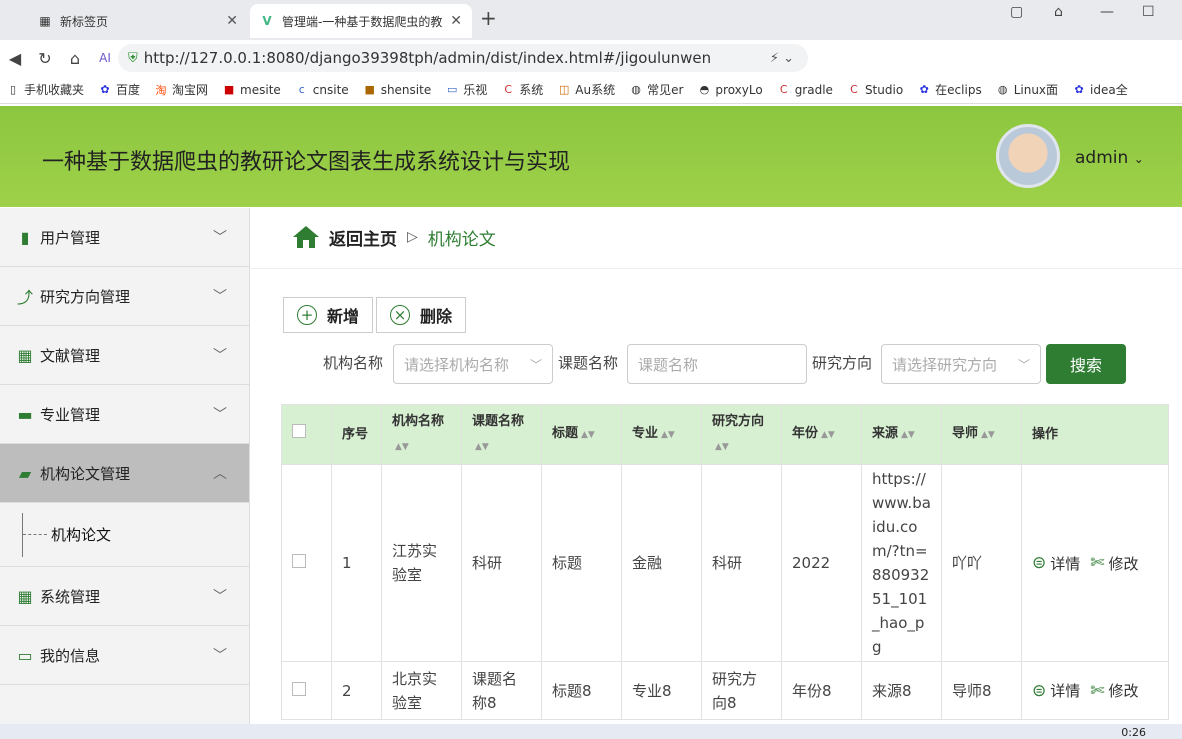 This screenshot has height=739, width=1182. Describe the element at coordinates (124, 473) in the screenshot. I see `sidebar-item-org-papers: ▰ 机构论文管理 ︿` at that location.